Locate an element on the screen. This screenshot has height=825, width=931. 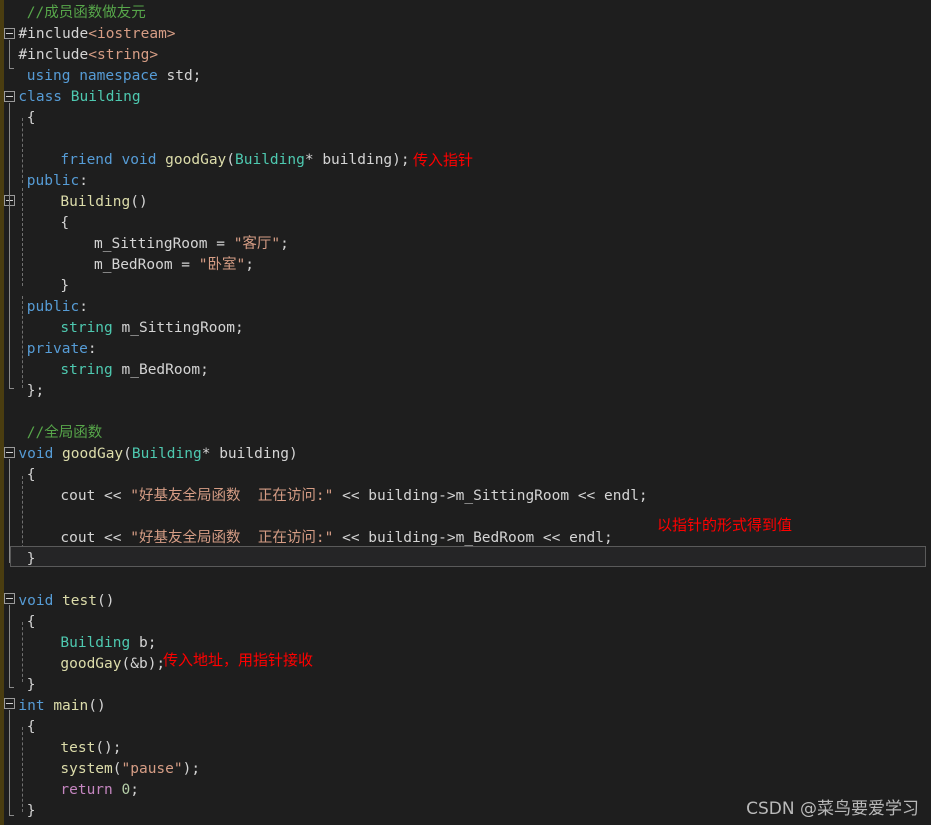
code-line: private: is located at coordinates (62, 349).